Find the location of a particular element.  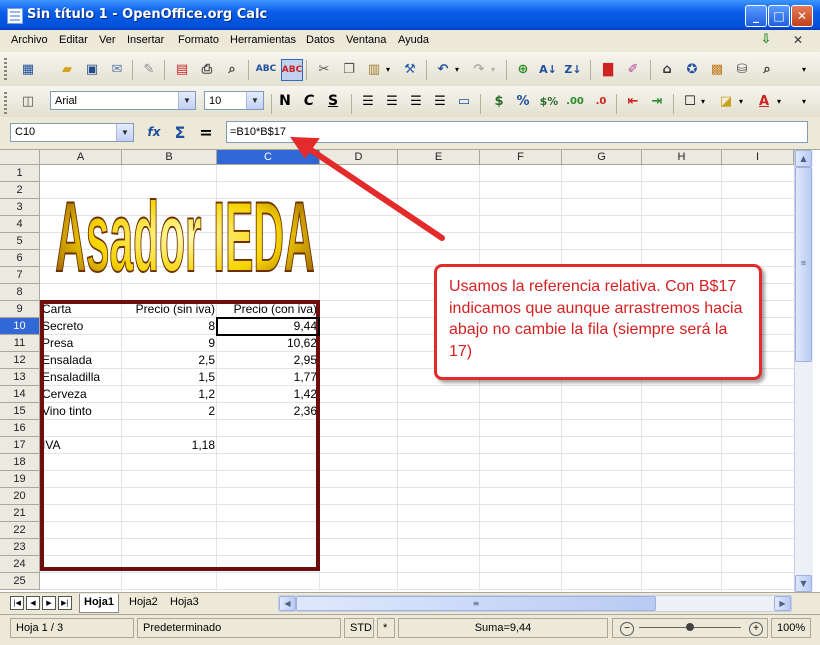

column-header-f: F is located at coordinates (521, 157).